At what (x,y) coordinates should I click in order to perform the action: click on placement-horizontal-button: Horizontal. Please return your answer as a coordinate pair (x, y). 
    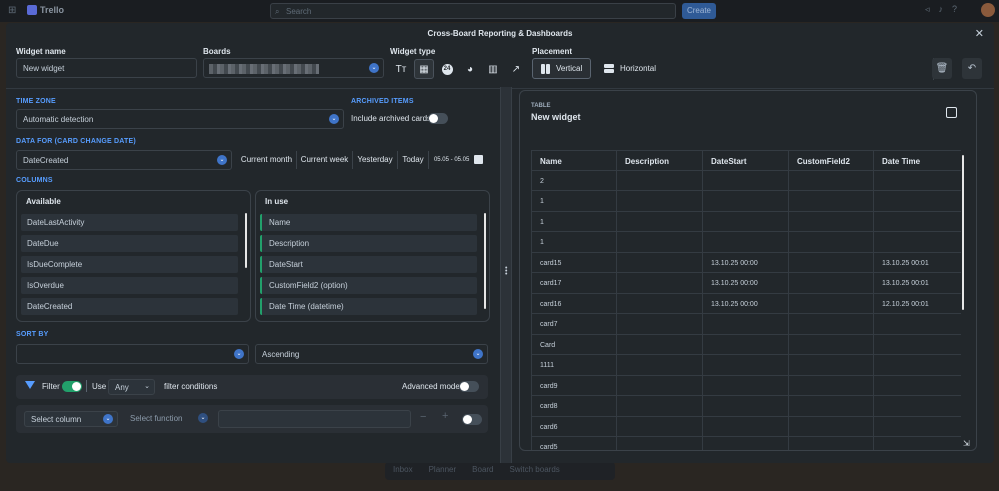
    Looking at the image, I should click on (630, 68).